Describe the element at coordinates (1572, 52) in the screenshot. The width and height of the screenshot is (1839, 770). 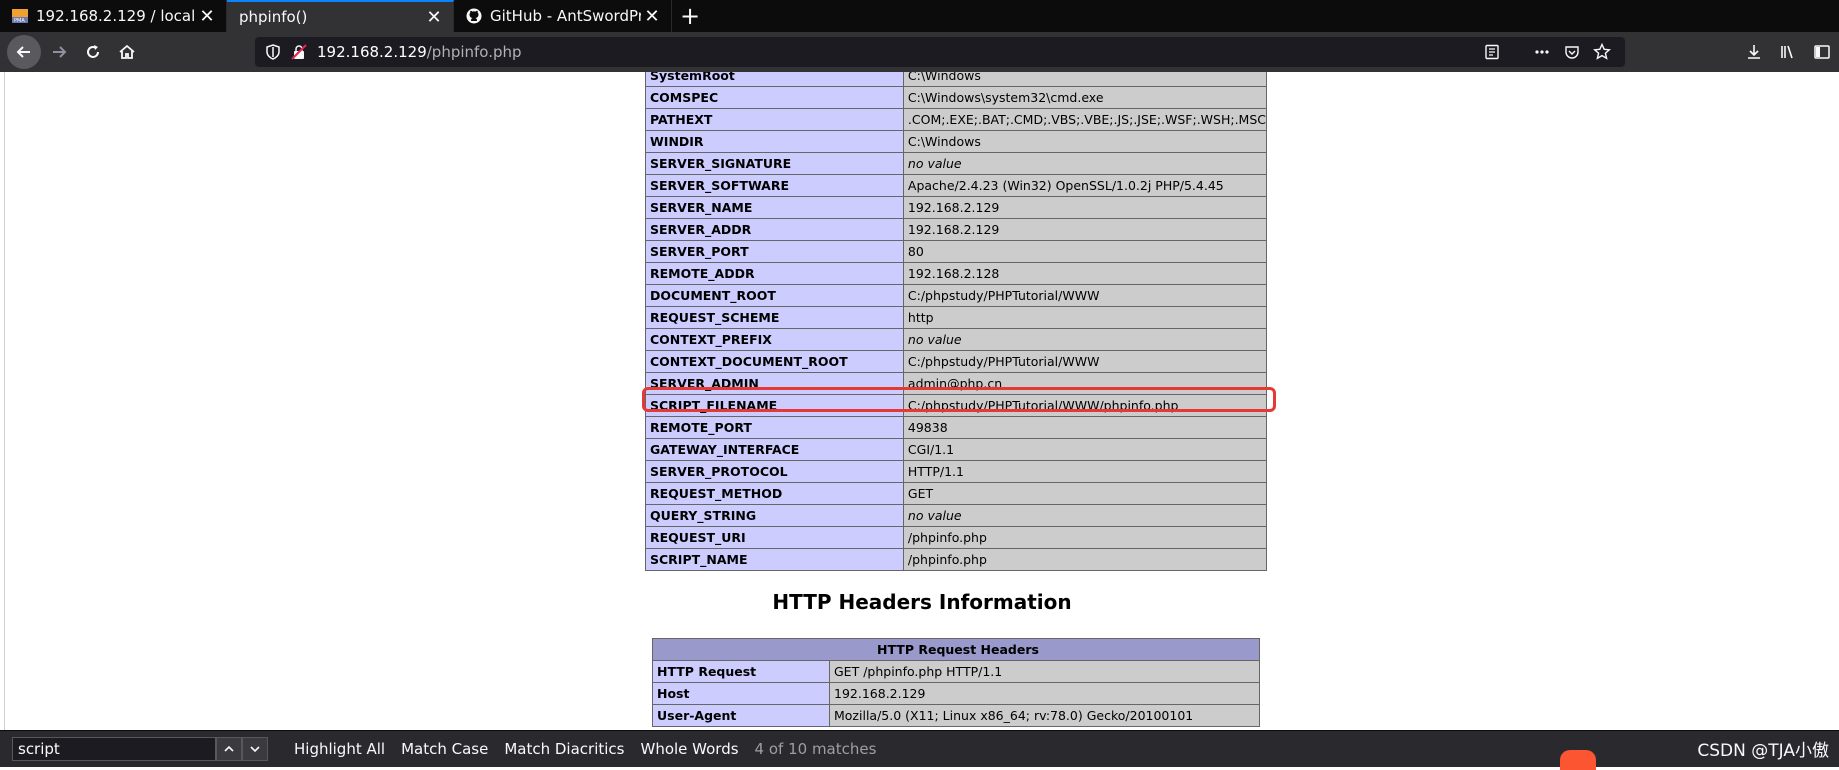
I see `pocket-icon` at that location.